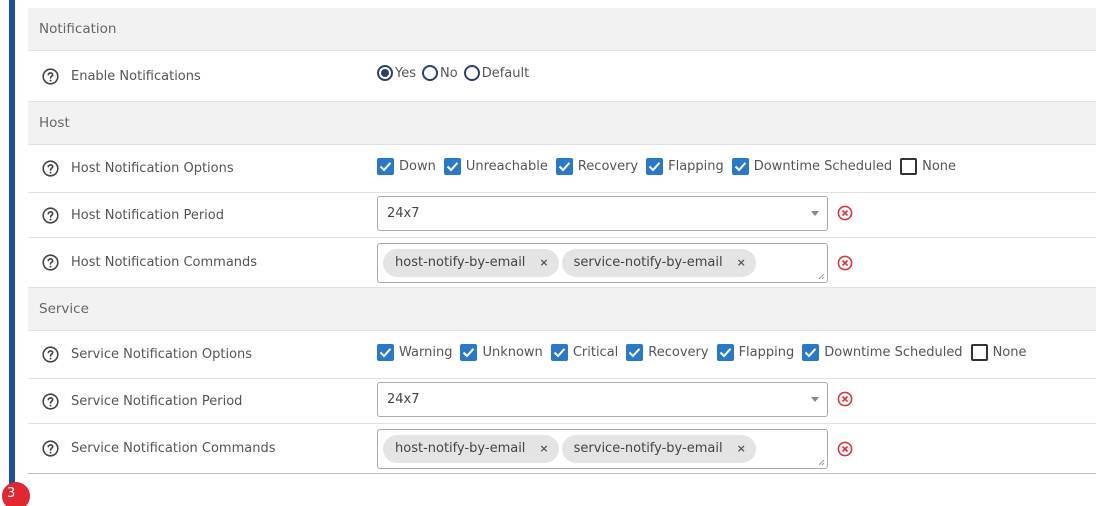 Image resolution: width=1096 pixels, height=506 pixels. What do you see at coordinates (152, 168) in the screenshot?
I see `field-label: Host Notification Options` at bounding box center [152, 168].